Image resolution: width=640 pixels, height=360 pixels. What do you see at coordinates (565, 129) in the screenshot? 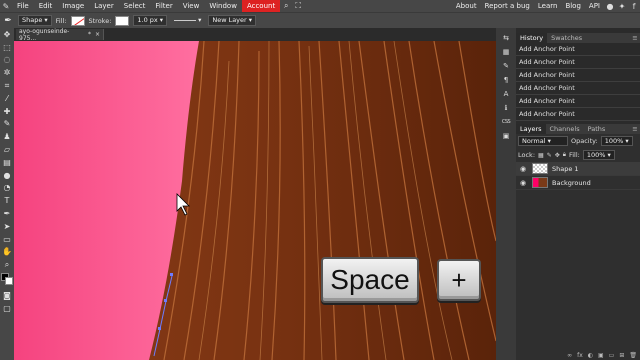
I see `tab-channels: Channels` at bounding box center [565, 129].